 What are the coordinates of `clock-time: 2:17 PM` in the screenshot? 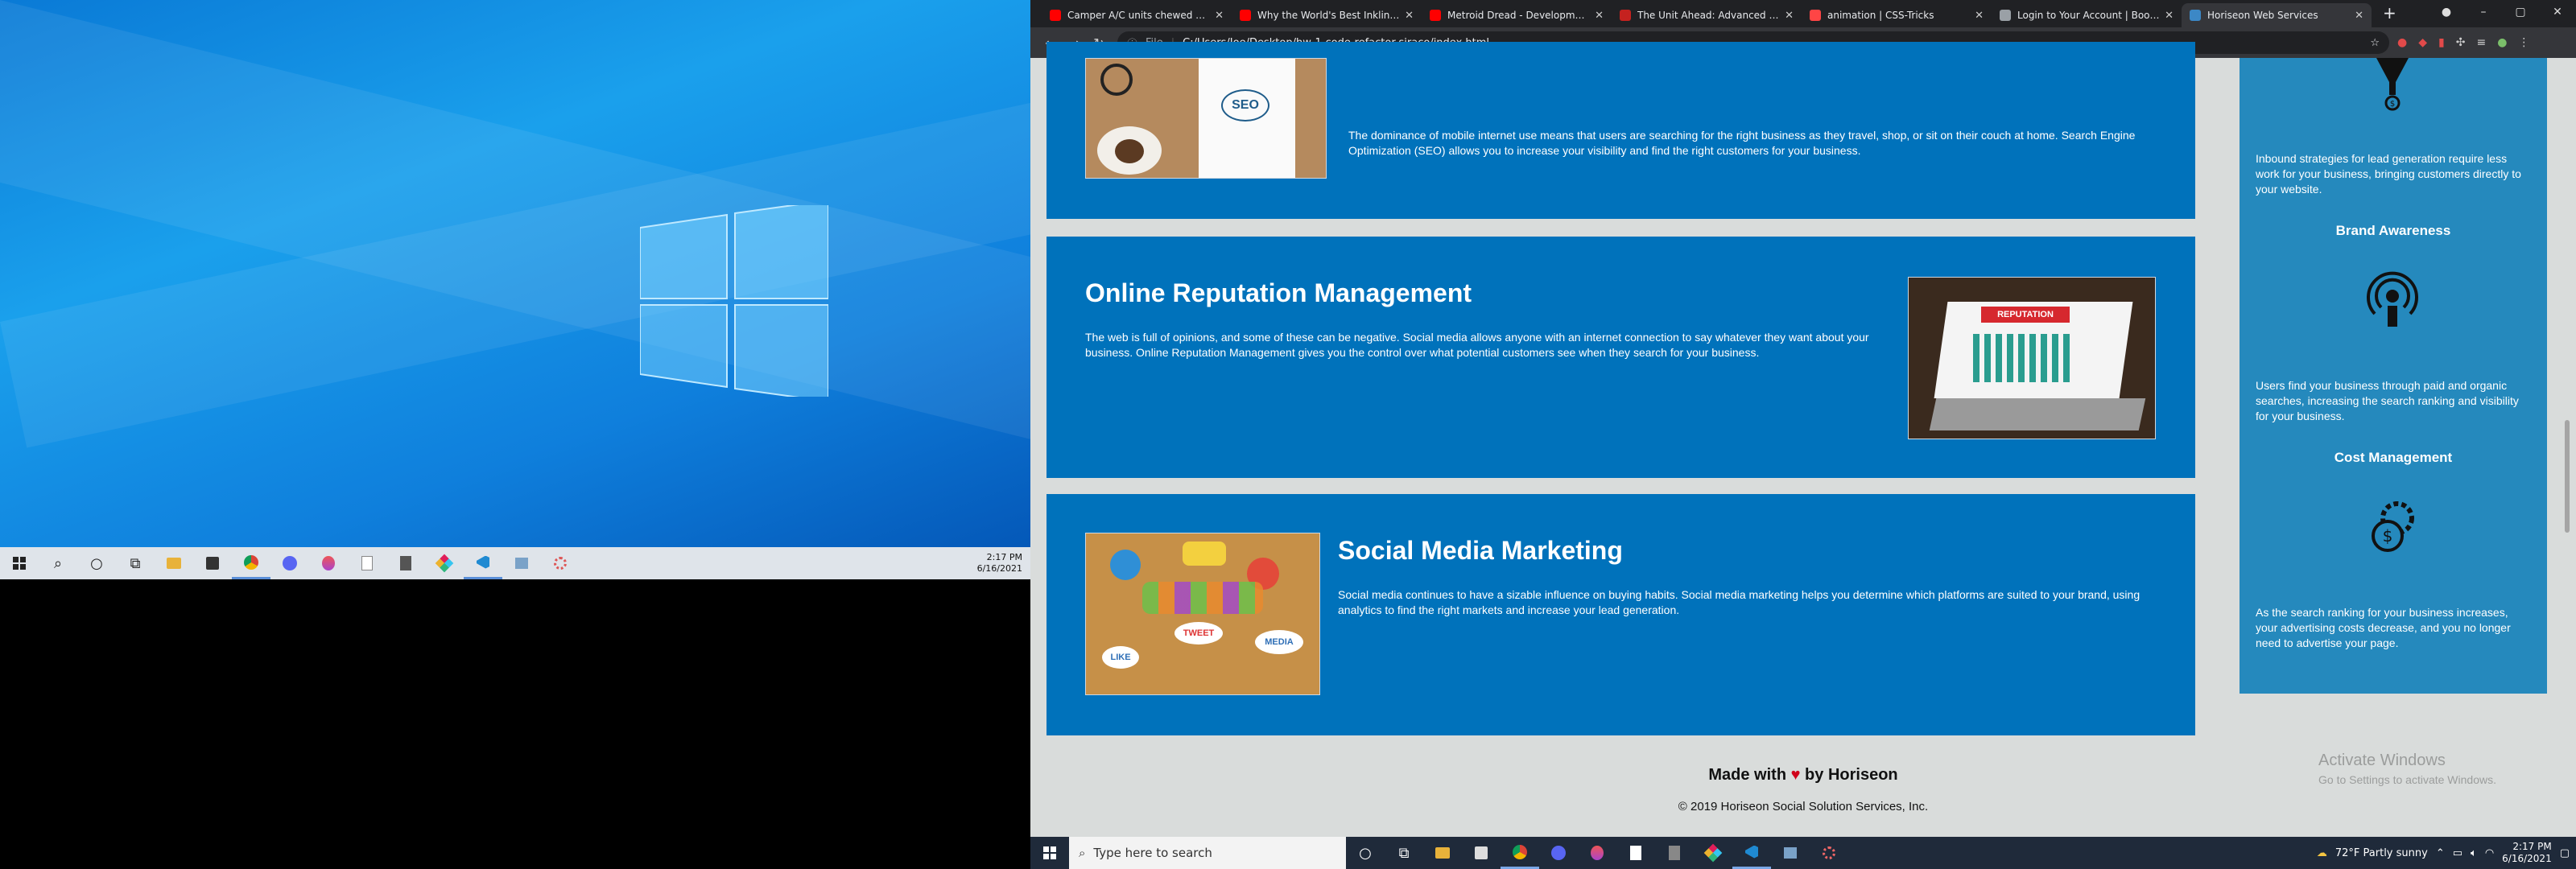 It's located at (2532, 846).